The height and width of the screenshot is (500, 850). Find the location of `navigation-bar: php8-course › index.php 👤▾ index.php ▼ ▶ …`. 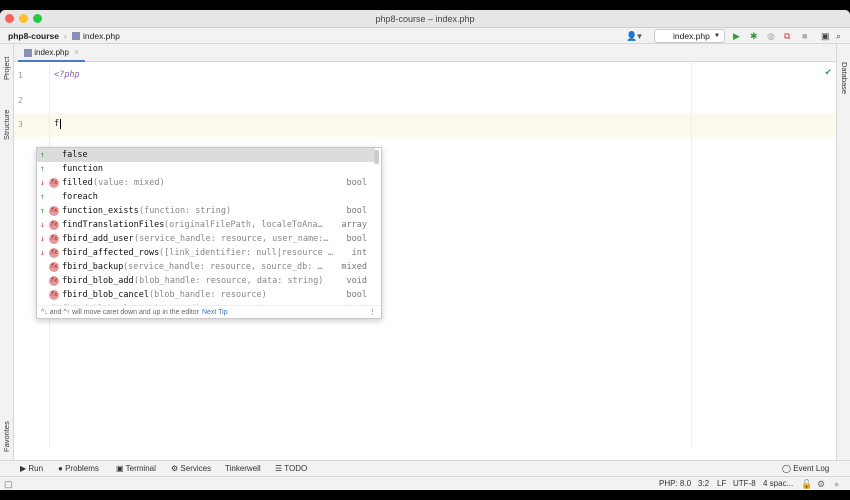

navigation-bar: php8-course › index.php 👤▾ index.php ▼ ▶ … is located at coordinates (425, 36).